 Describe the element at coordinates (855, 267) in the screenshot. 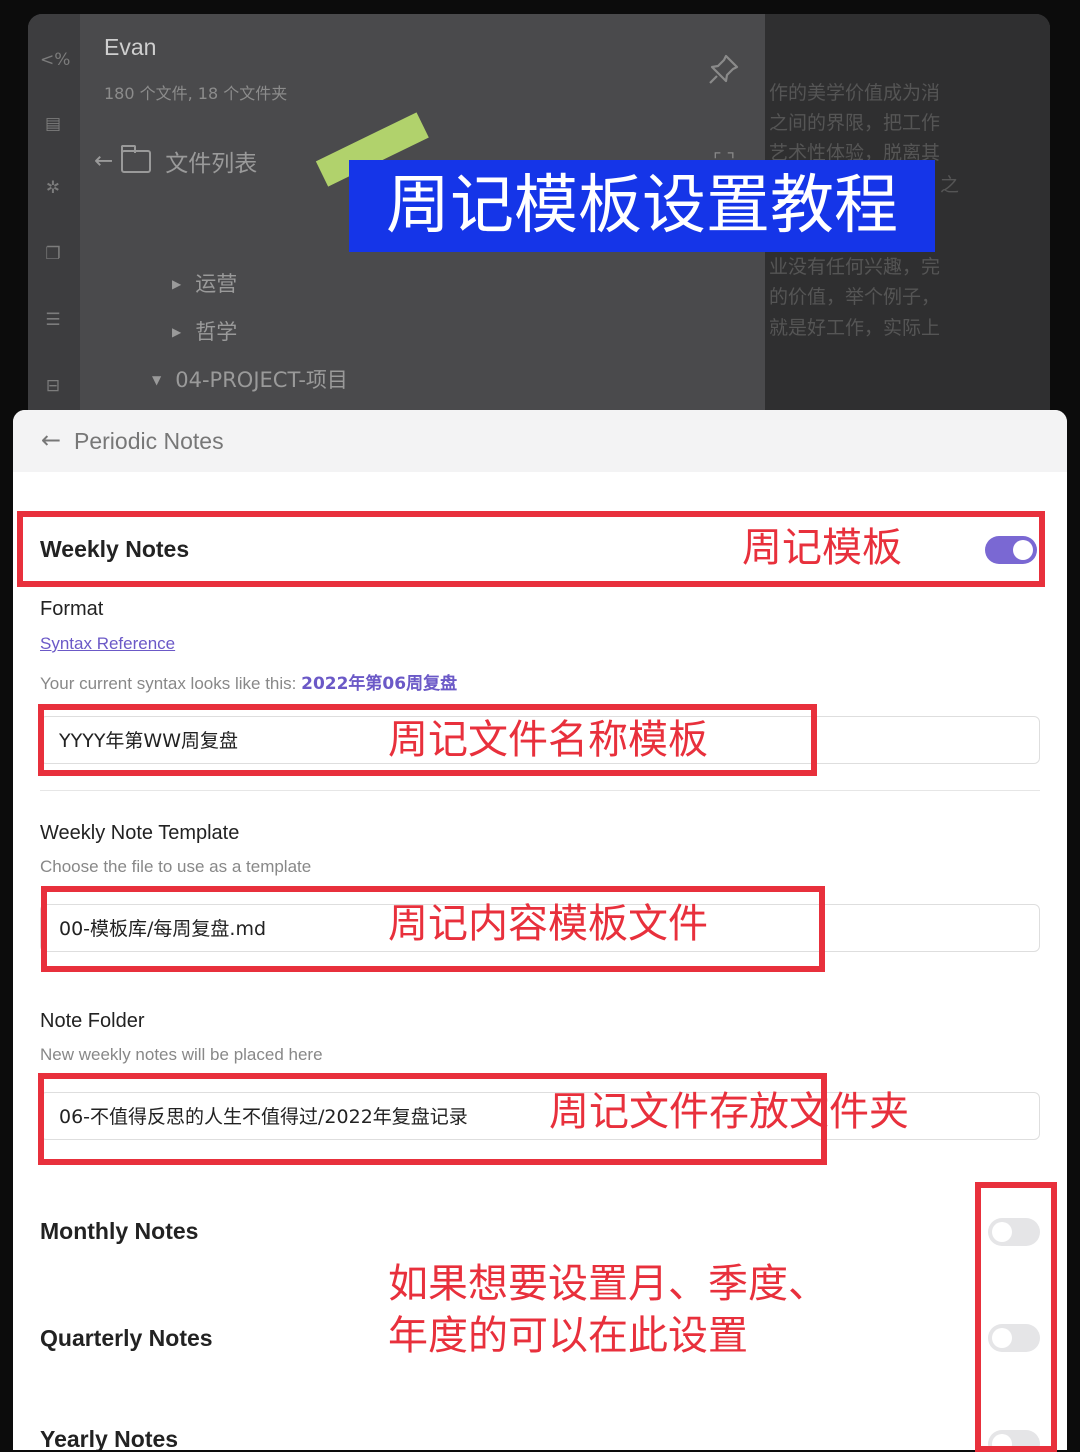

I see `editor-text-line: 业没有任何兴趣，完` at that location.